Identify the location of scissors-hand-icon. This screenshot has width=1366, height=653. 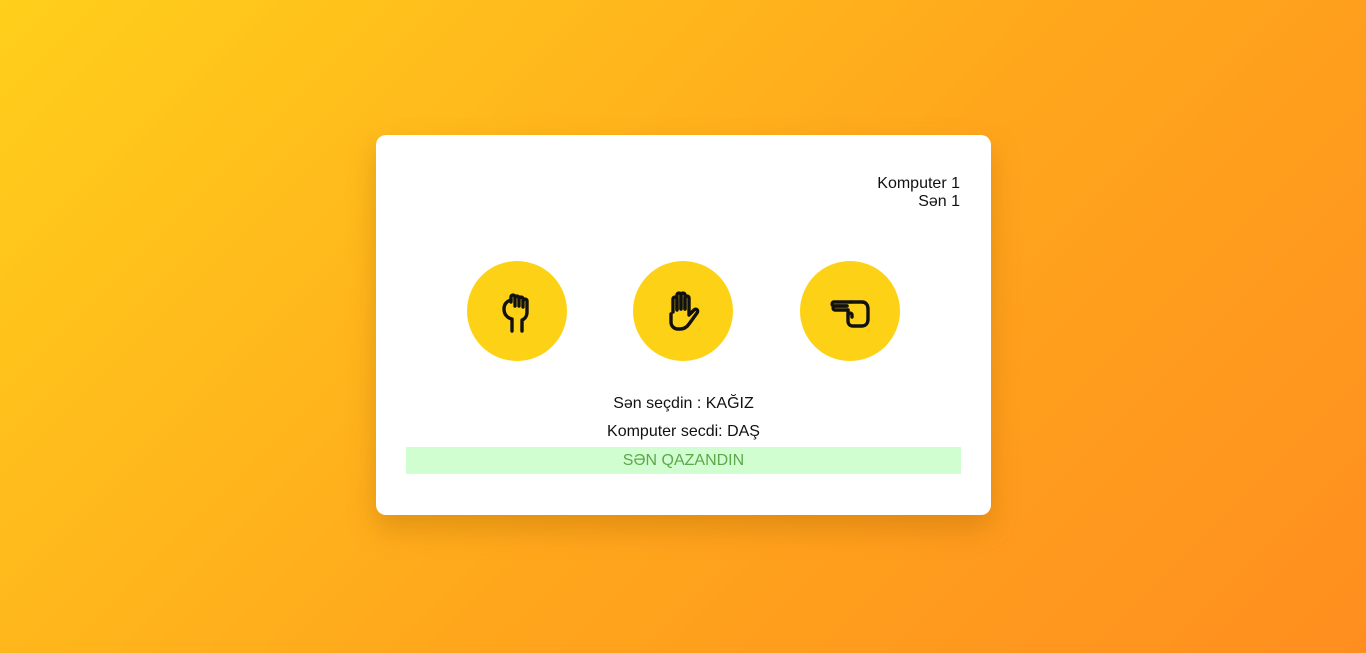
(850, 314).